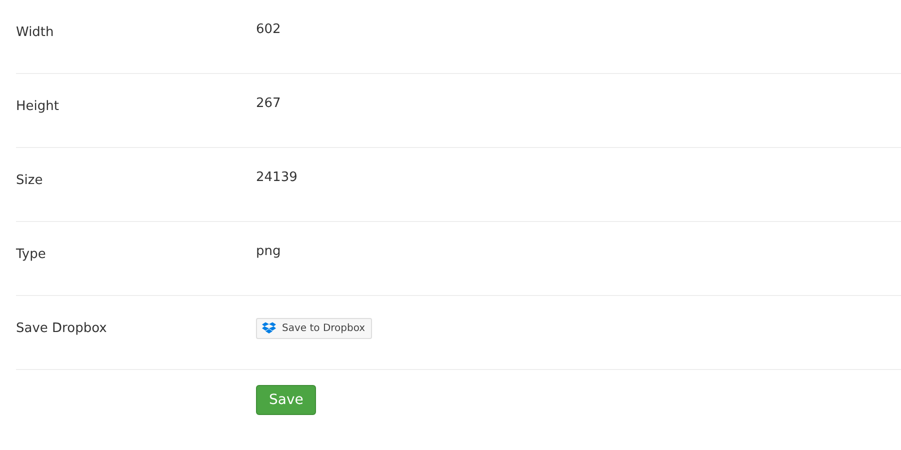 The image size is (901, 450). What do you see at coordinates (268, 251) in the screenshot?
I see `field-value: png` at bounding box center [268, 251].